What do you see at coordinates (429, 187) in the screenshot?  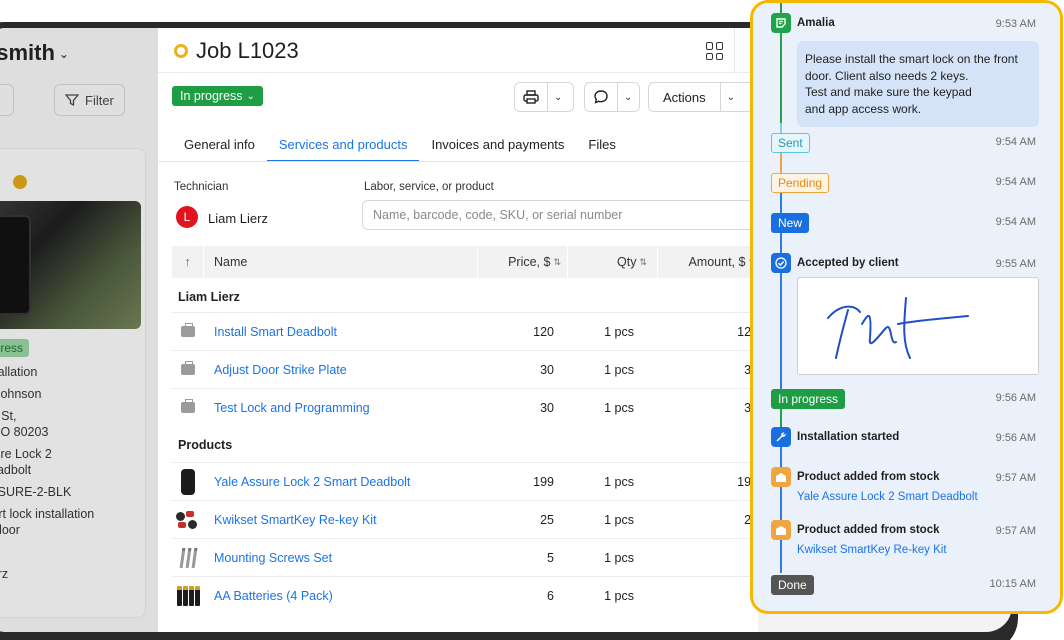 I see `search-label: Labor, service, or product` at bounding box center [429, 187].